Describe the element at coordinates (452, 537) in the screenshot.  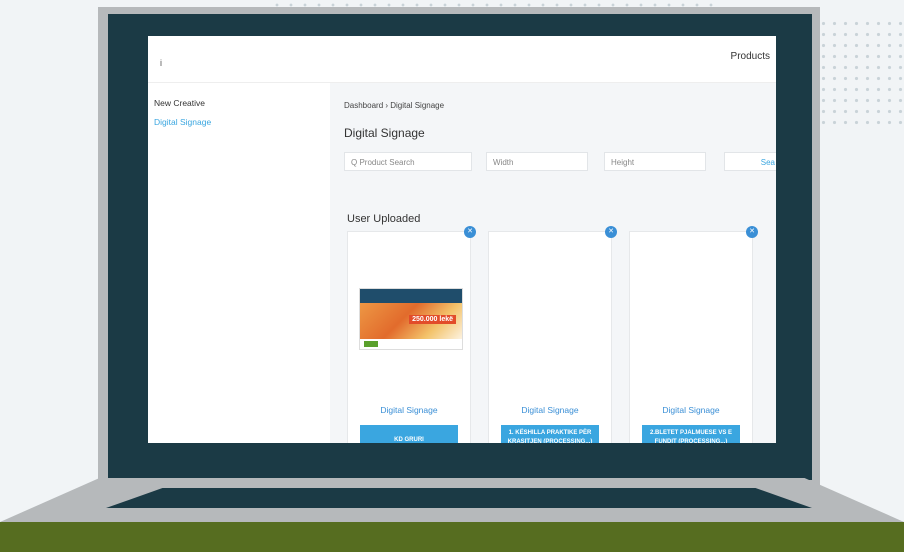
I see `desk-surface` at that location.